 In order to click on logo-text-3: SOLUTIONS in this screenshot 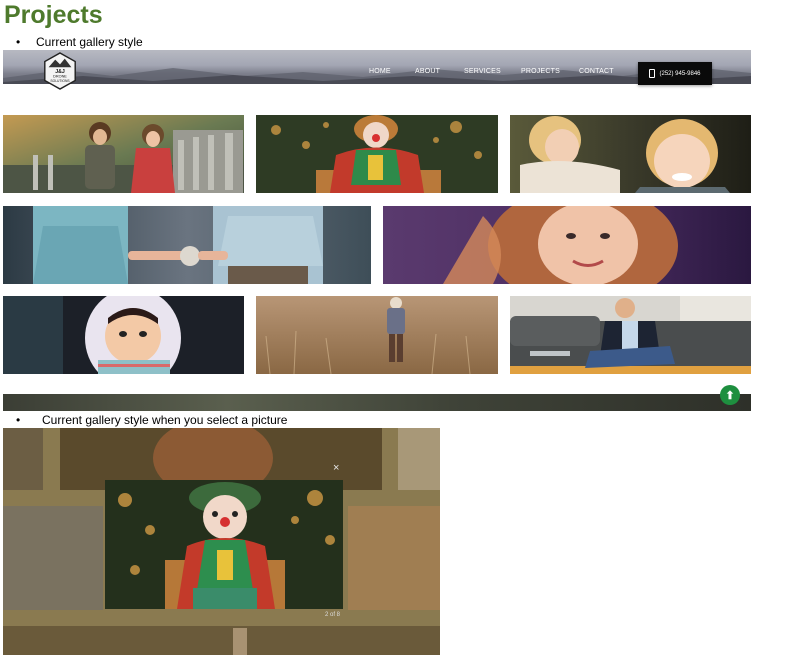, I will do `click(60, 81)`.